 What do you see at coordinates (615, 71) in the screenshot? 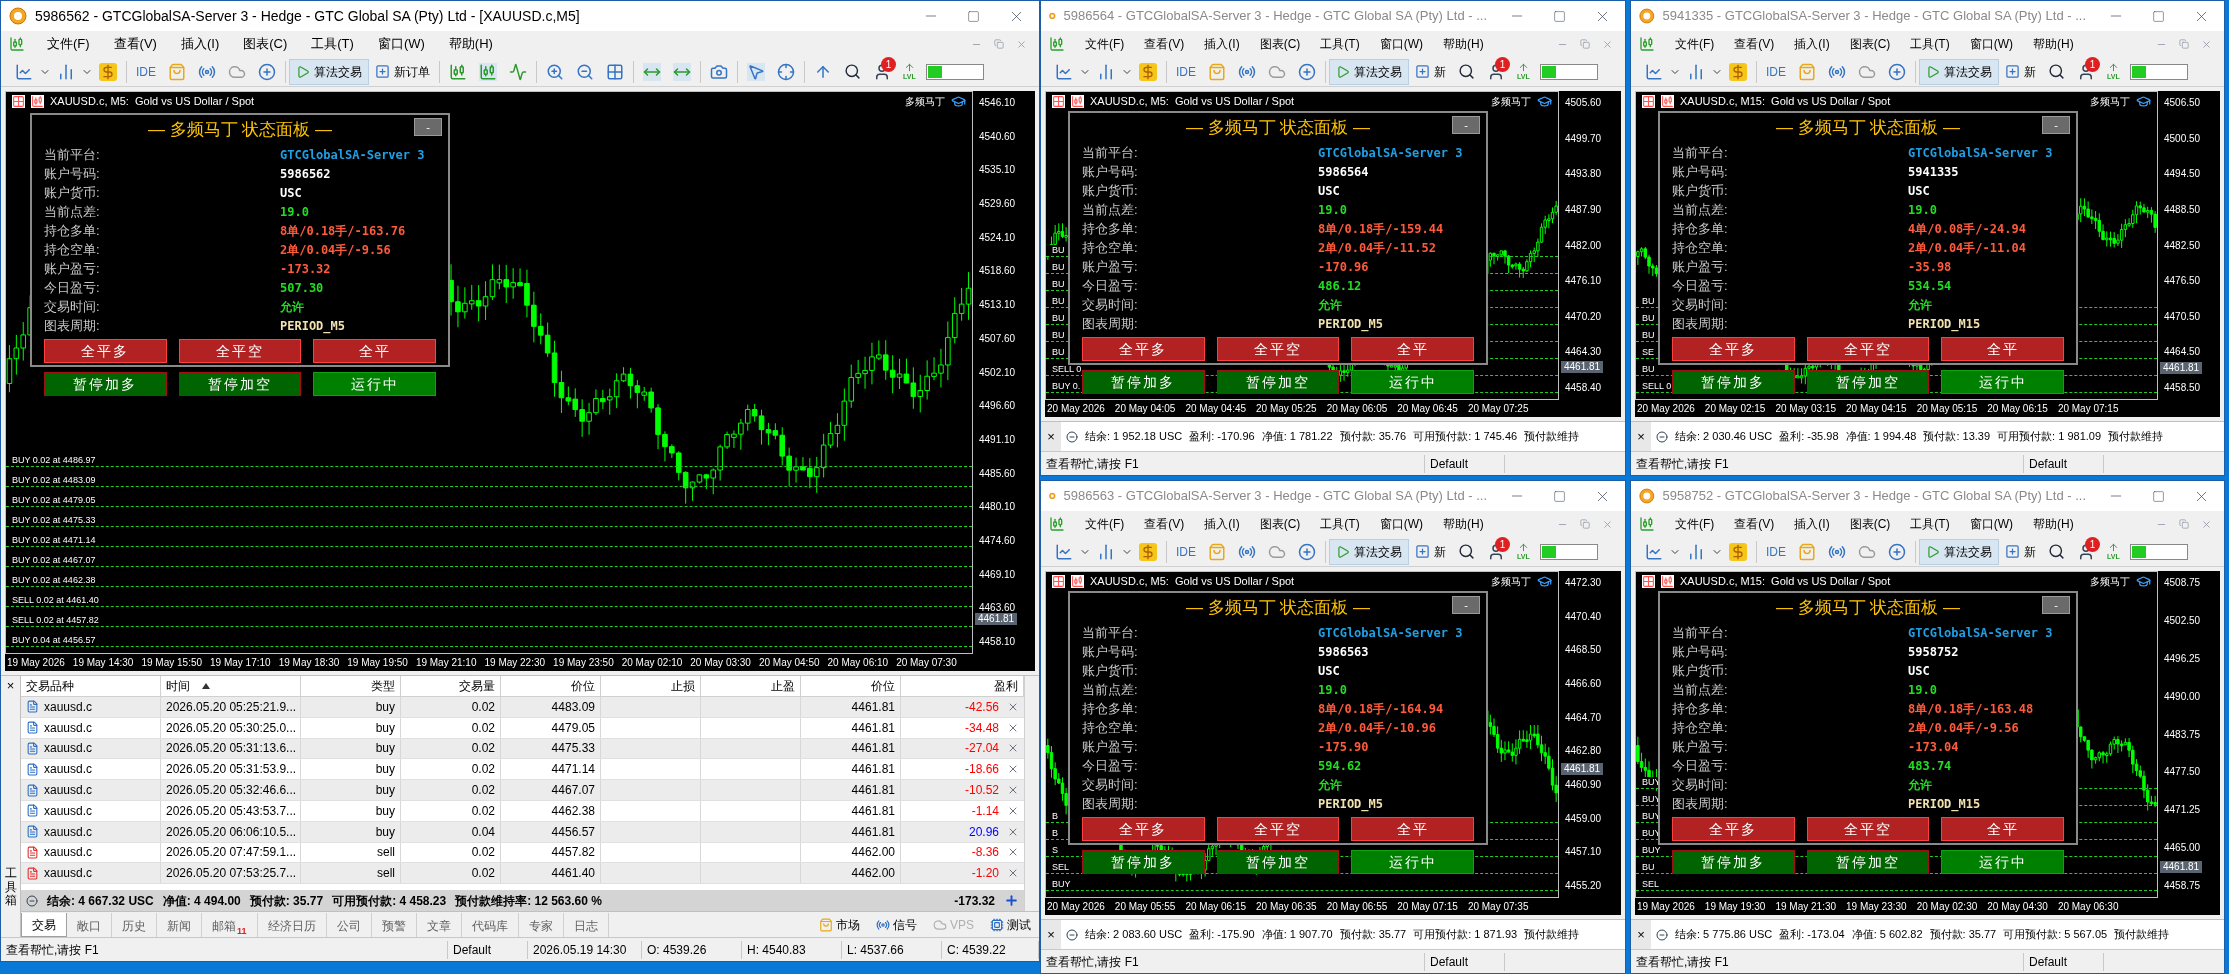
I see `grid-icon` at bounding box center [615, 71].